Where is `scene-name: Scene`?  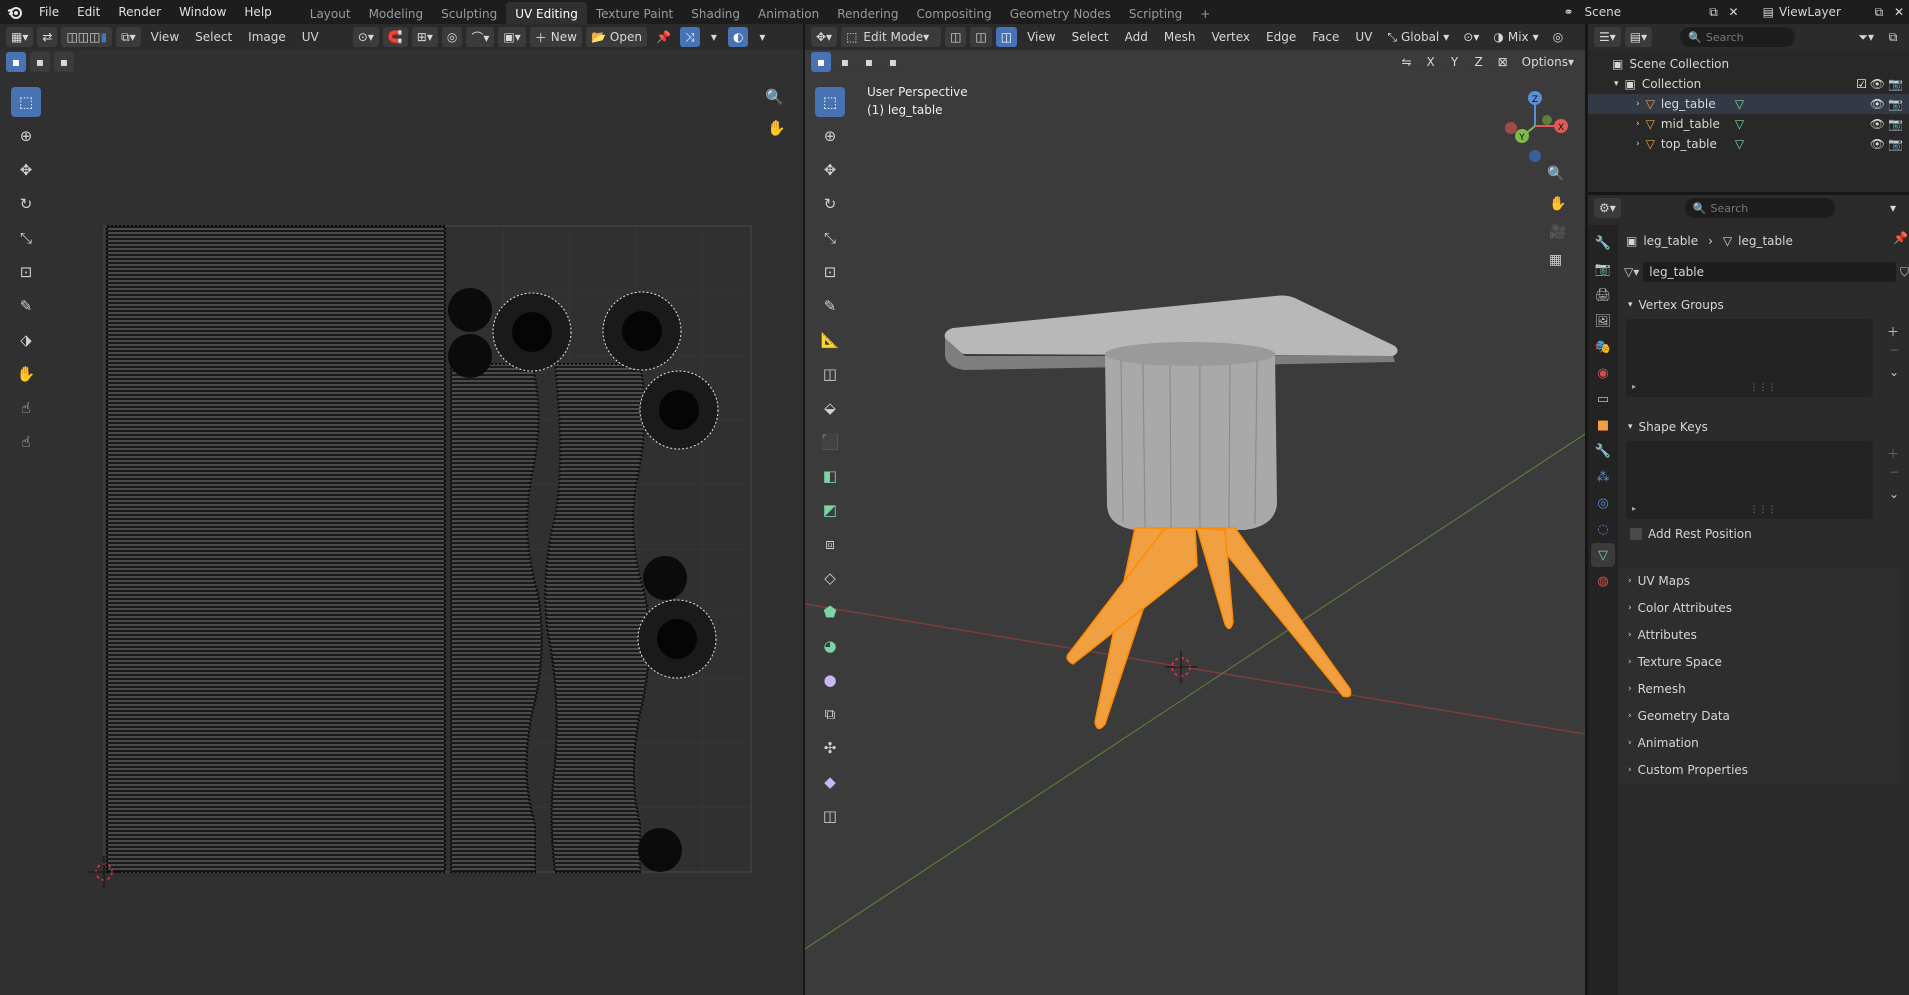
scene-name: Scene is located at coordinates (1603, 12).